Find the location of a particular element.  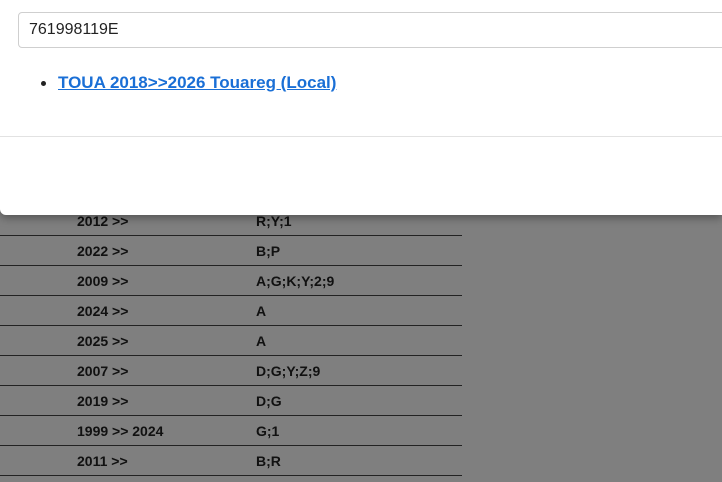

bullet-icon is located at coordinates (43, 83).